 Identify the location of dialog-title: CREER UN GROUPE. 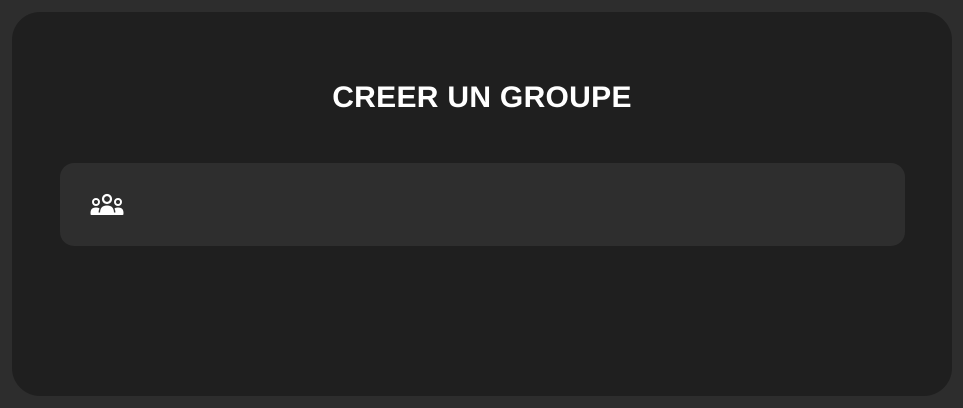
(482, 97).